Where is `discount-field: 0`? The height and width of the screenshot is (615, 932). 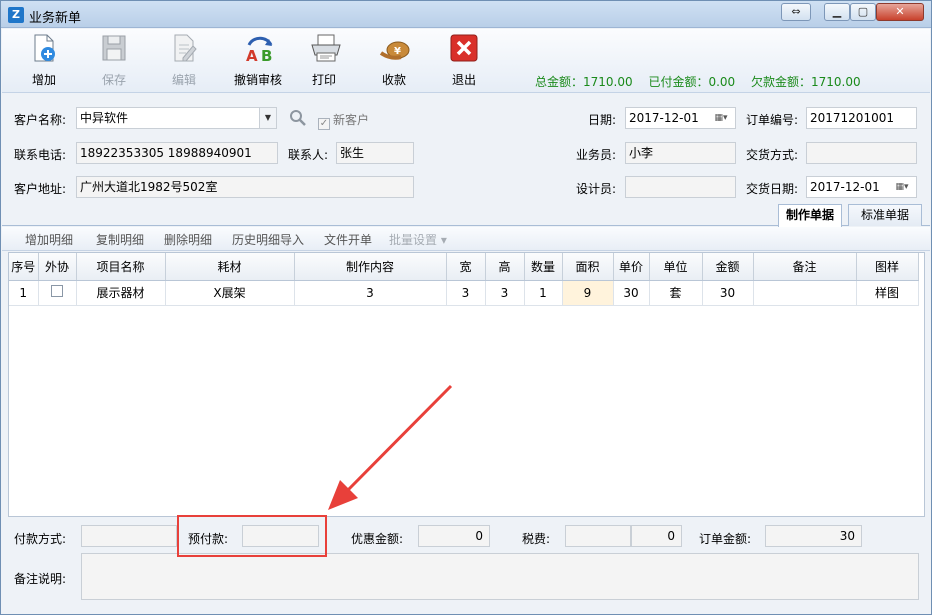 discount-field: 0 is located at coordinates (454, 536).